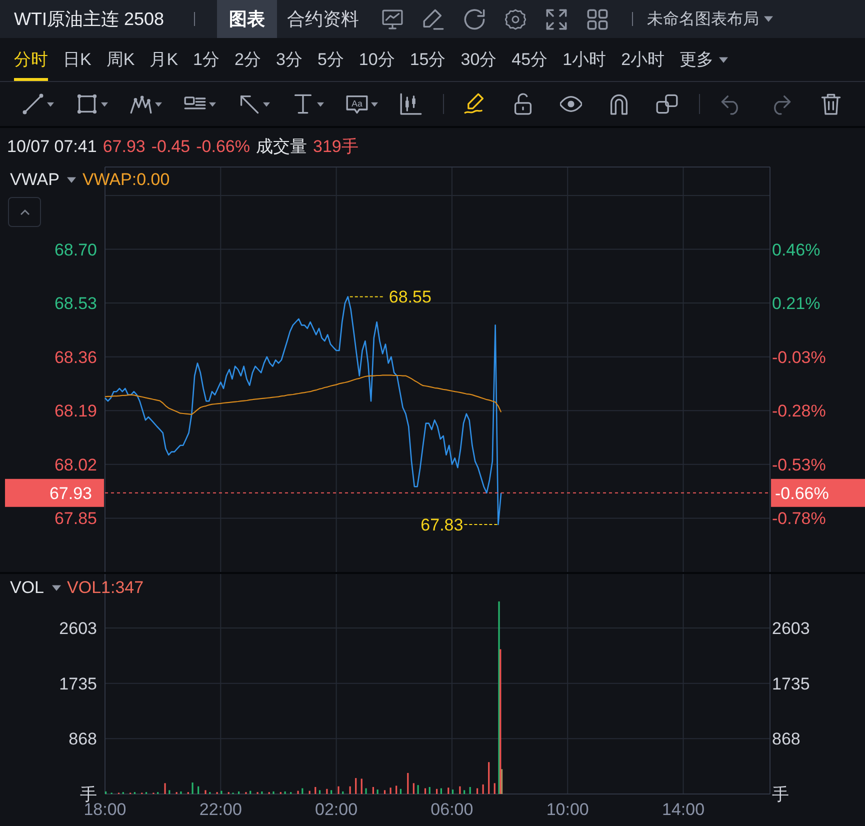 The width and height of the screenshot is (865, 826). What do you see at coordinates (442, 525) in the screenshot?
I see `low-price-label: 67.83` at bounding box center [442, 525].